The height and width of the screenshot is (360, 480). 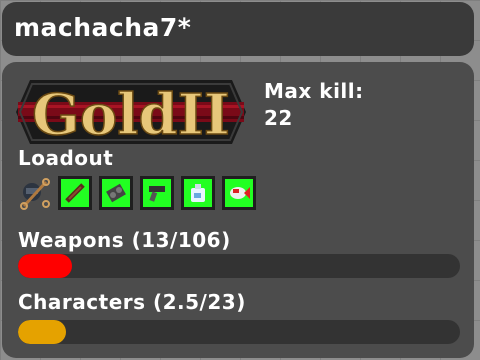 What do you see at coordinates (239, 332) in the screenshot?
I see `characters-progress-bar` at bounding box center [239, 332].